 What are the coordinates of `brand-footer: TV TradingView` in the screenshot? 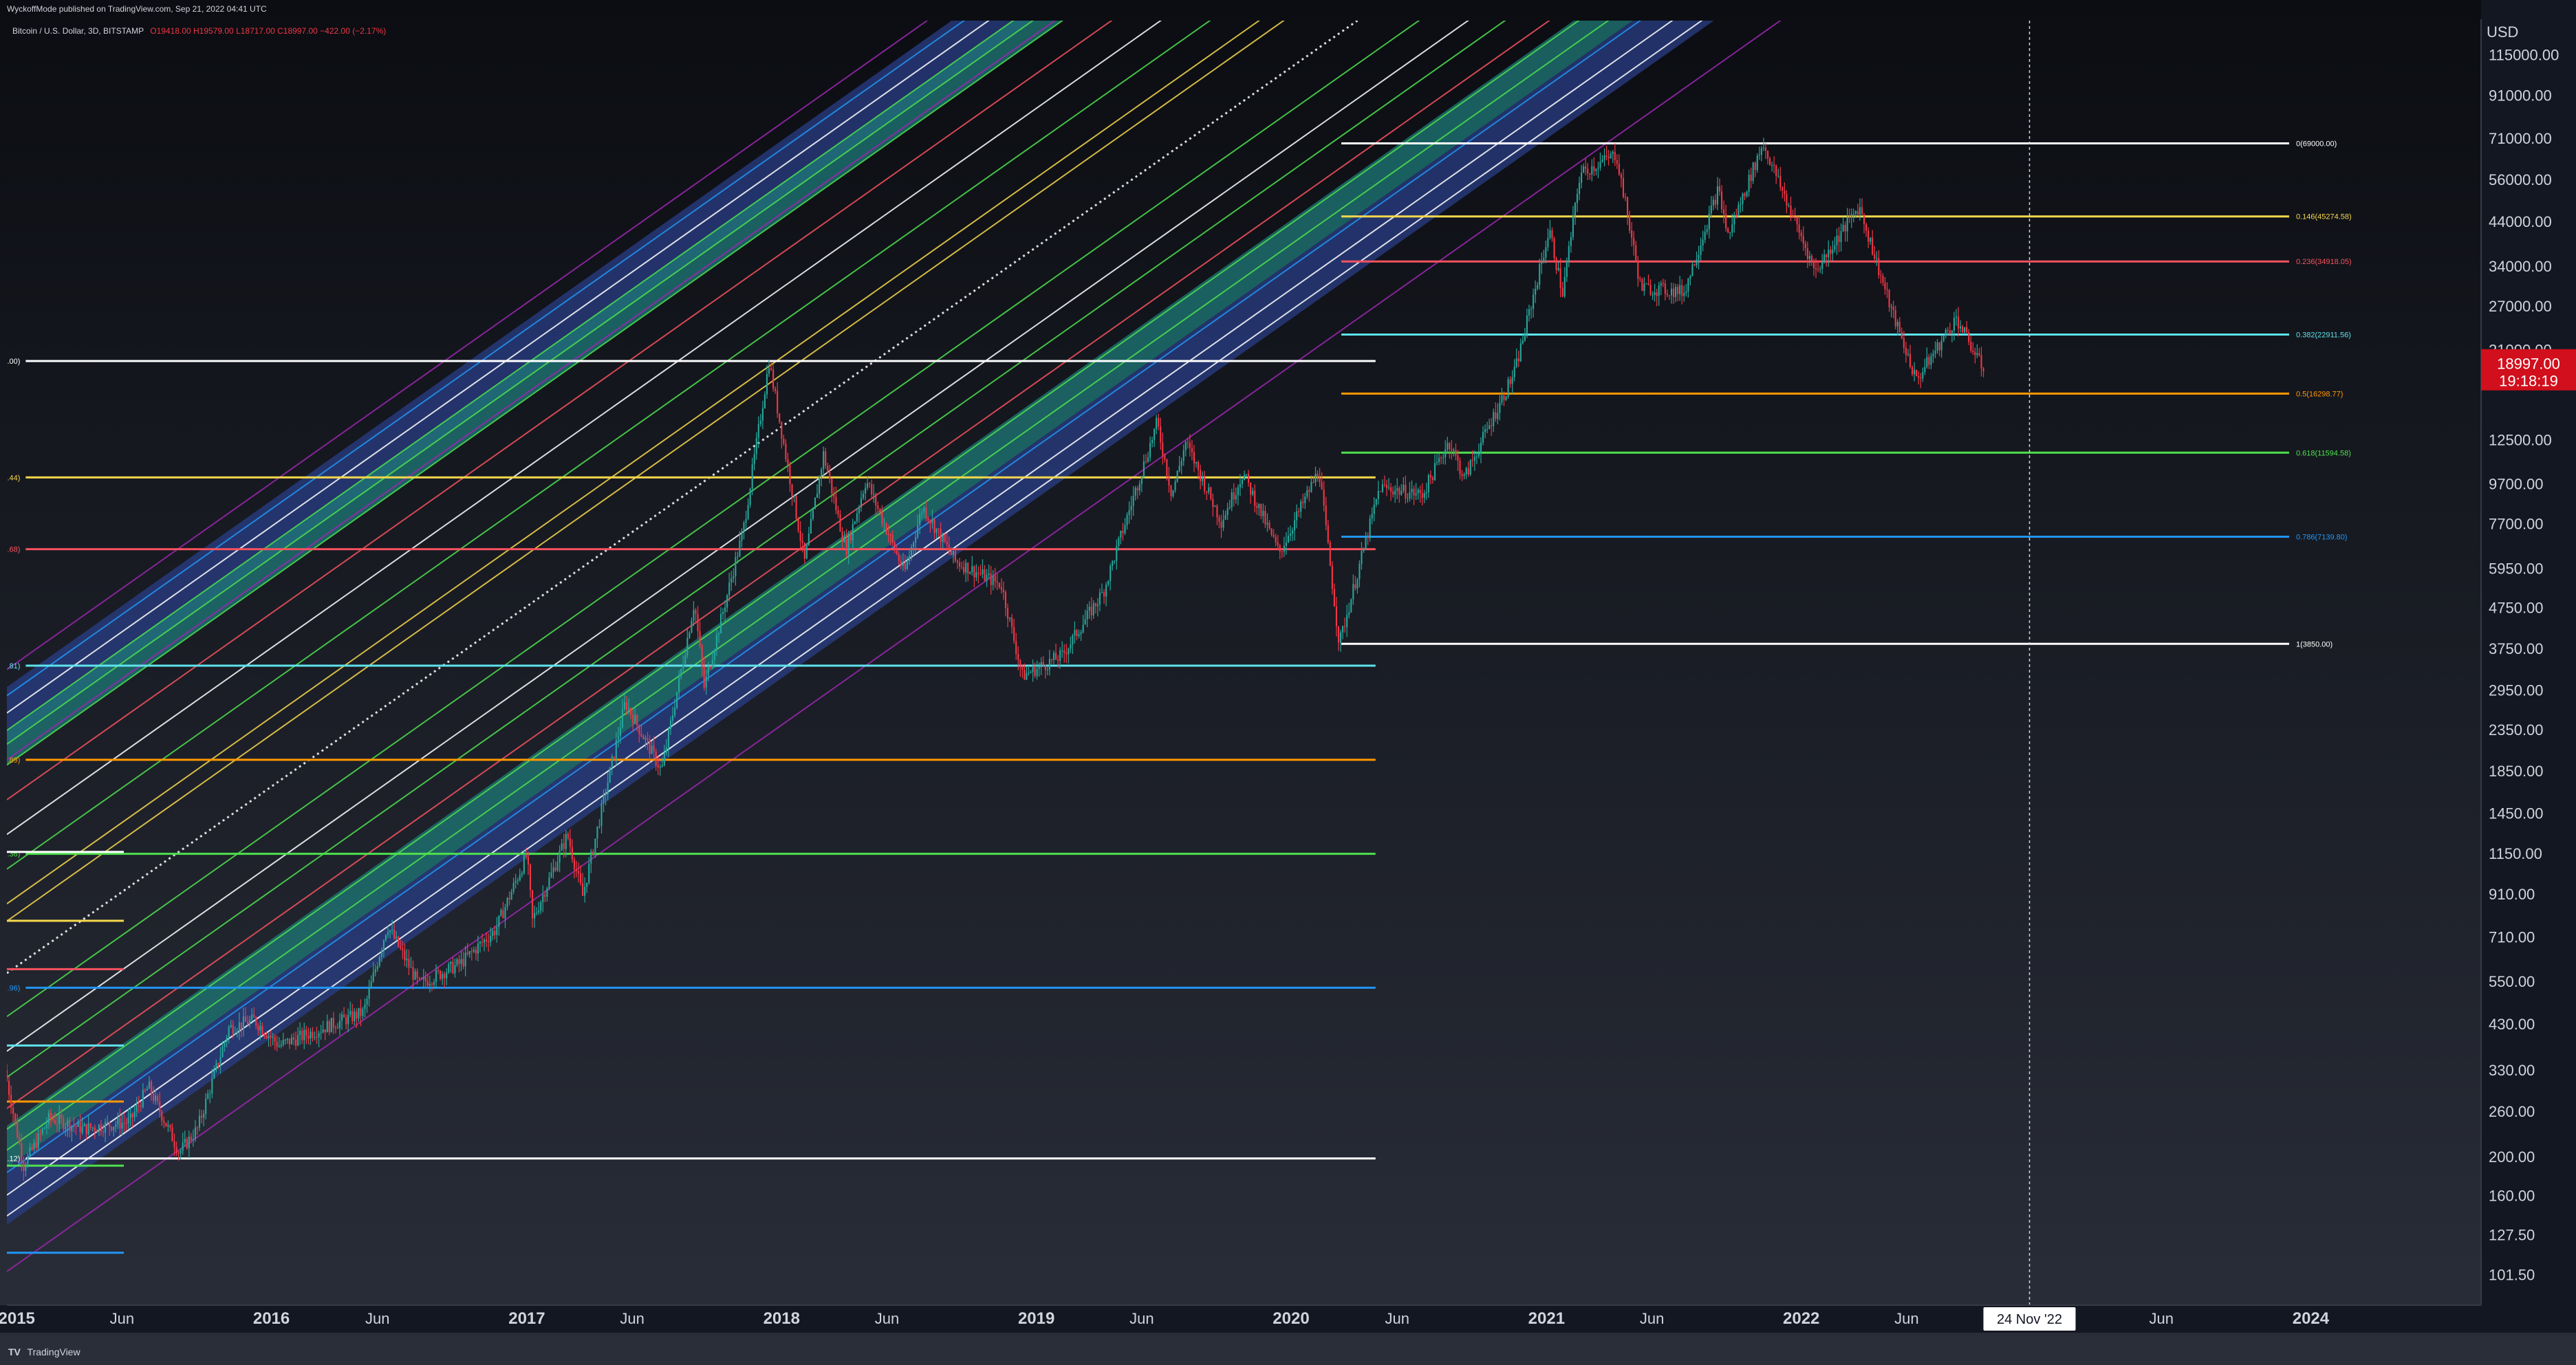 It's located at (44, 1351).